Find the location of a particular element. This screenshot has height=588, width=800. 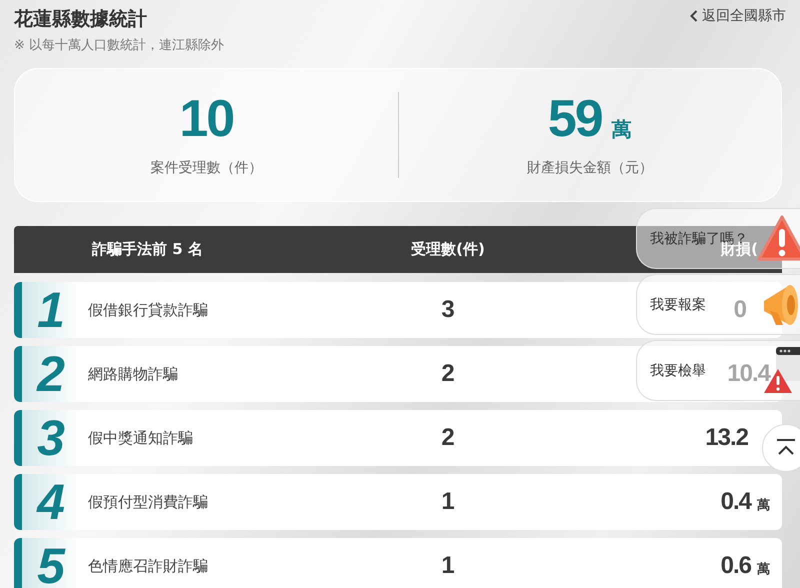

chevron-left-icon is located at coordinates (694, 16).